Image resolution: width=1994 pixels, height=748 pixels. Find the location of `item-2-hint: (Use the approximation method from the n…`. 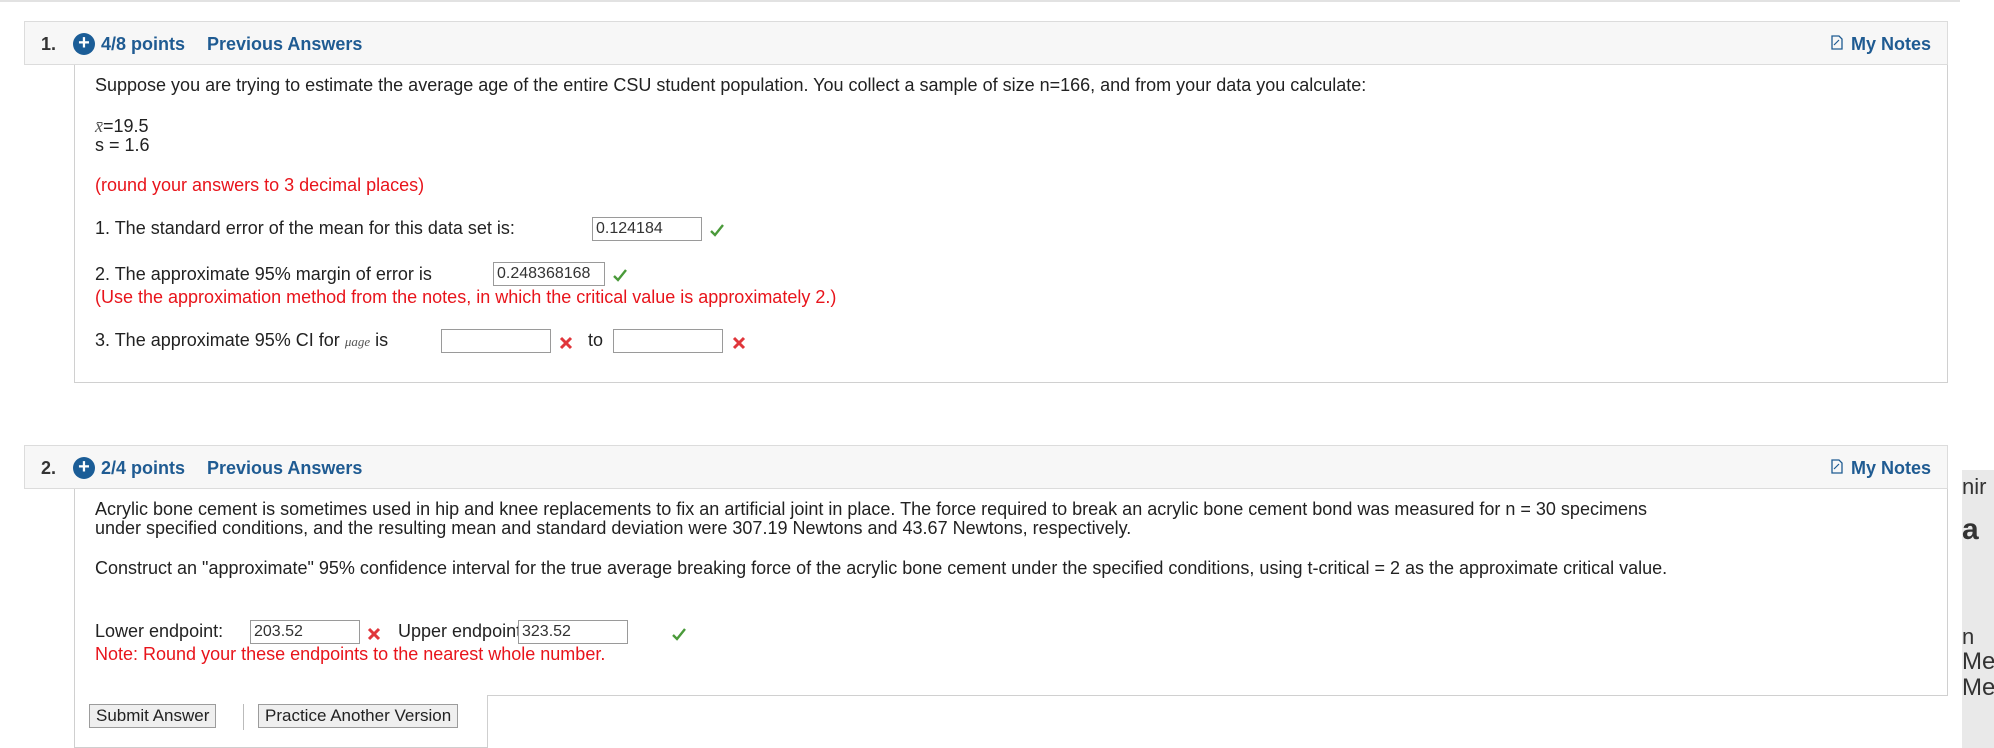

item-2-hint: (Use the approximation method from the n… is located at coordinates (466, 297).